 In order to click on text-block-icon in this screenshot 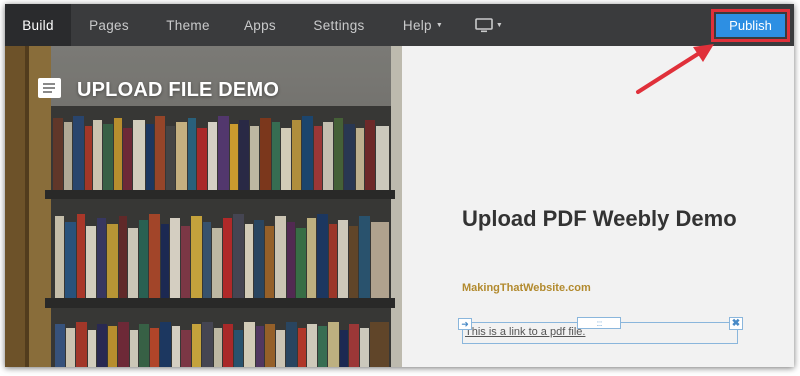, I will do `click(49, 88)`.